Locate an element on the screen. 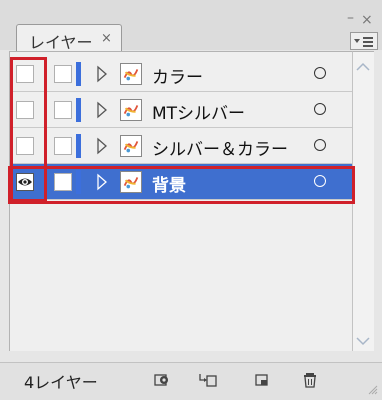 The image size is (382, 400). scroll-up-icon is located at coordinates (363, 67).